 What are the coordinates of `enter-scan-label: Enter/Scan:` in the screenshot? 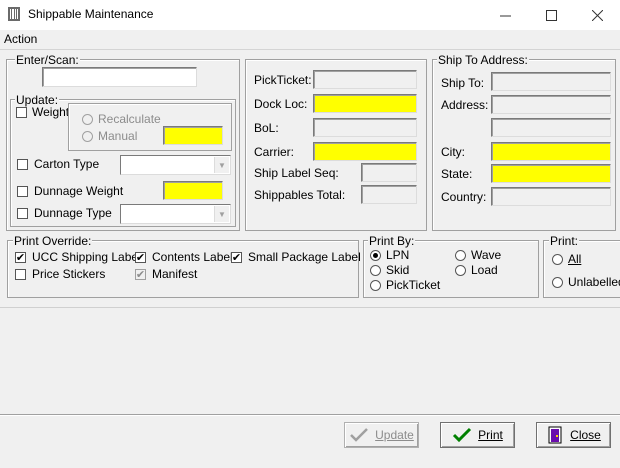 It's located at (47, 60).